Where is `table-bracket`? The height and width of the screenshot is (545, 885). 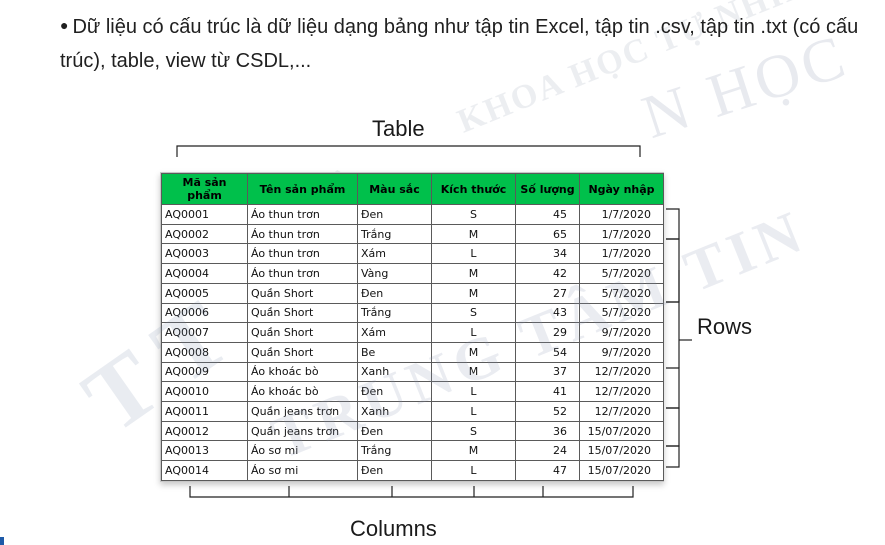
table-bracket is located at coordinates (408, 151).